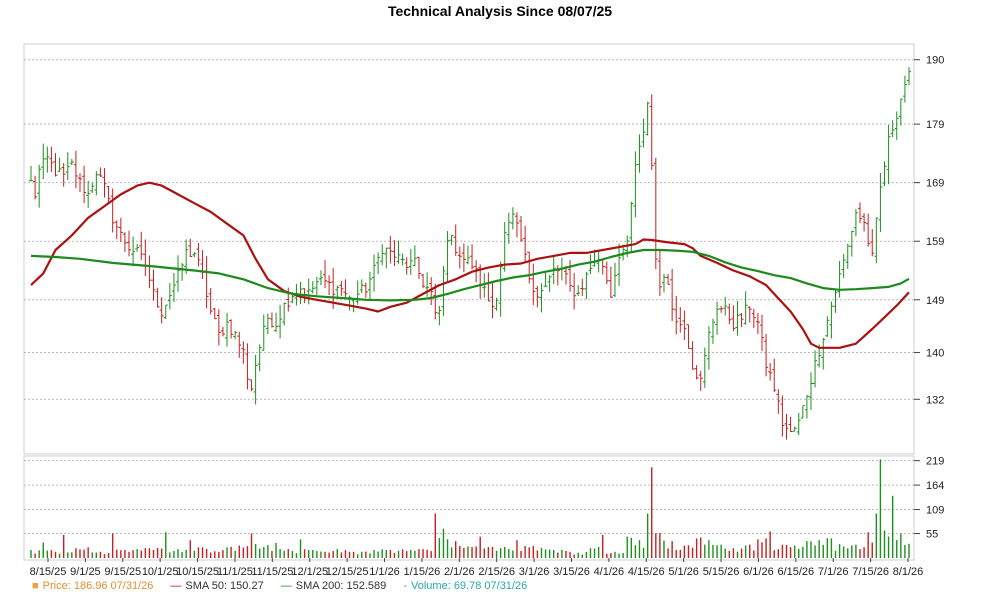  I want to click on sma200-line, so click(470, 275).